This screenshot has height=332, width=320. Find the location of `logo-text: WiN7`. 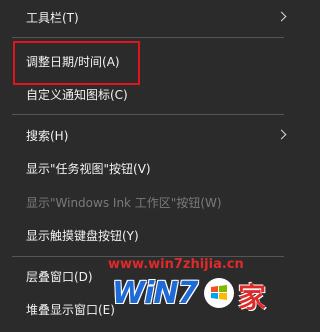

logo-text: WiN7 is located at coordinates (155, 293).